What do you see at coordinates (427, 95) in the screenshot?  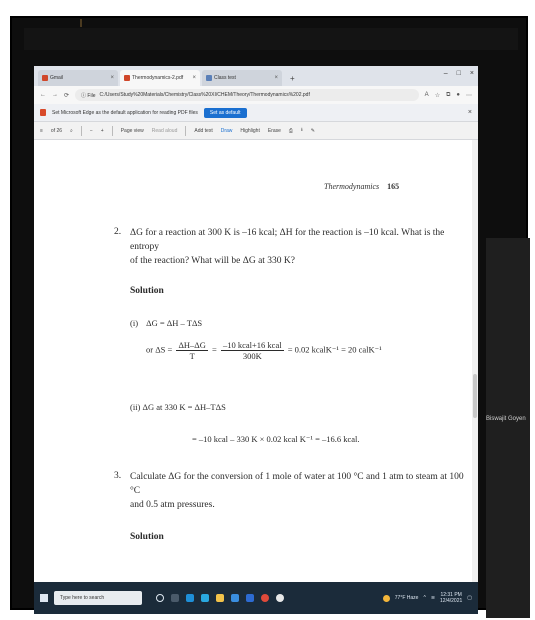 I see `read-aloud-icon: A` at bounding box center [427, 95].